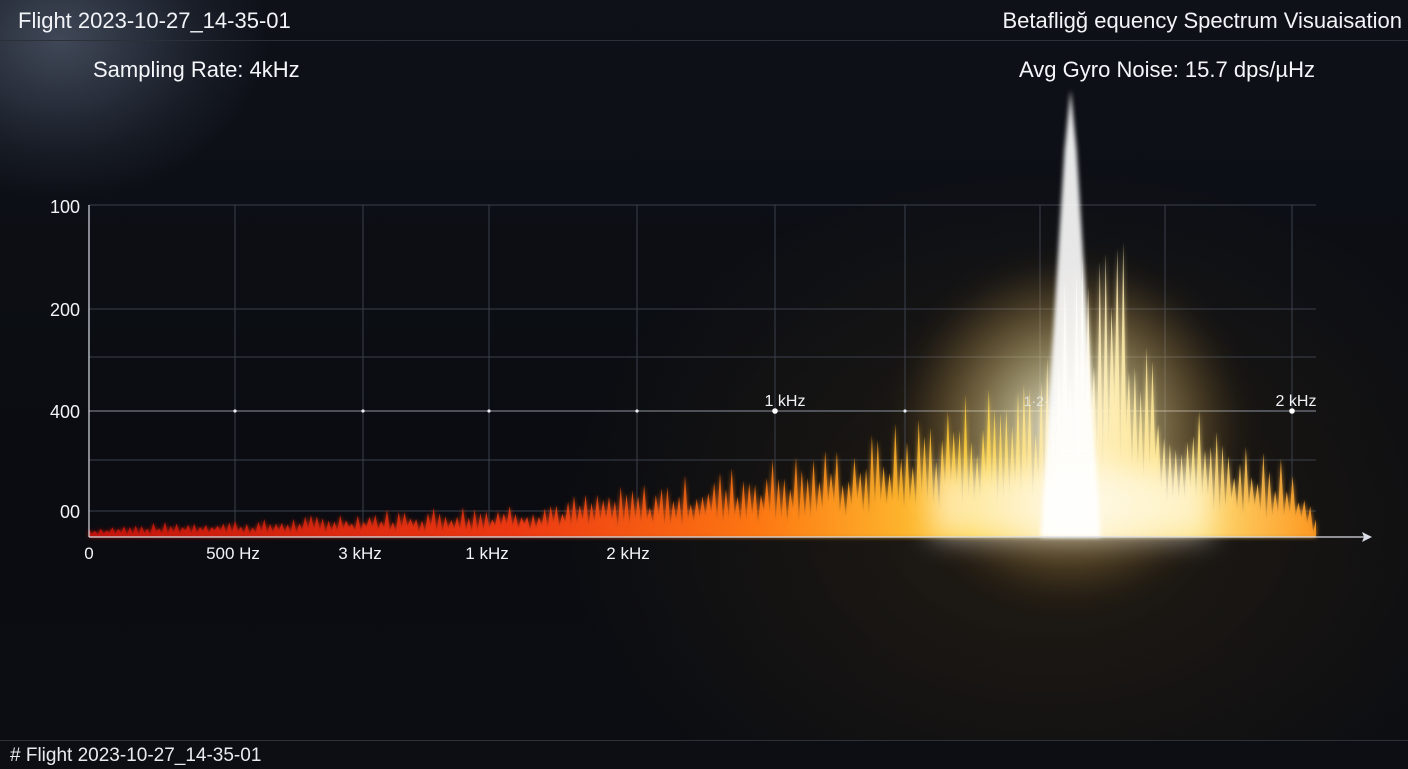  Describe the element at coordinates (1070, 503) in the screenshot. I see `peak-base-glow` at that location.